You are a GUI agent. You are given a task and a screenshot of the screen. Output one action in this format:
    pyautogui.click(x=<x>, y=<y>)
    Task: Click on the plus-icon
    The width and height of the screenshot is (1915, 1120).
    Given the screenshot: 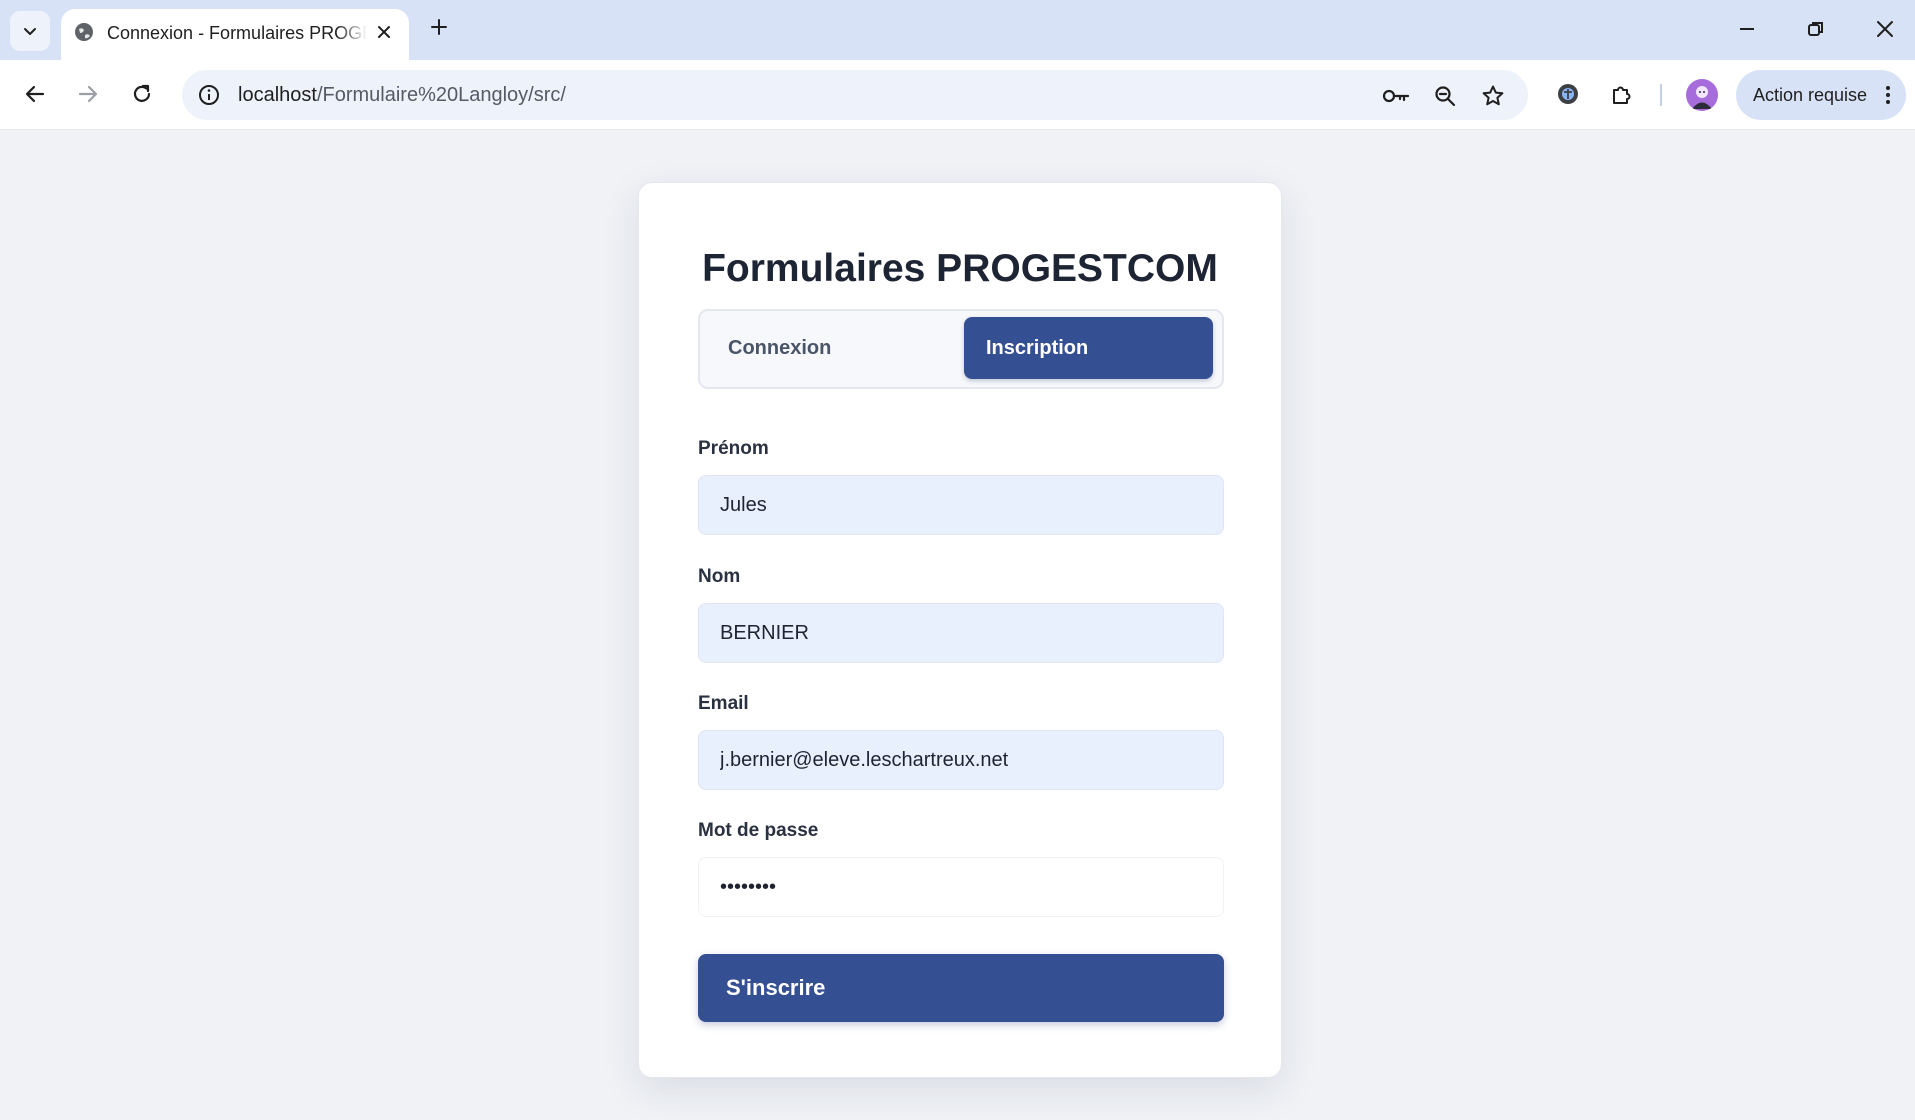 What is the action you would take?
    pyautogui.click(x=439, y=27)
    